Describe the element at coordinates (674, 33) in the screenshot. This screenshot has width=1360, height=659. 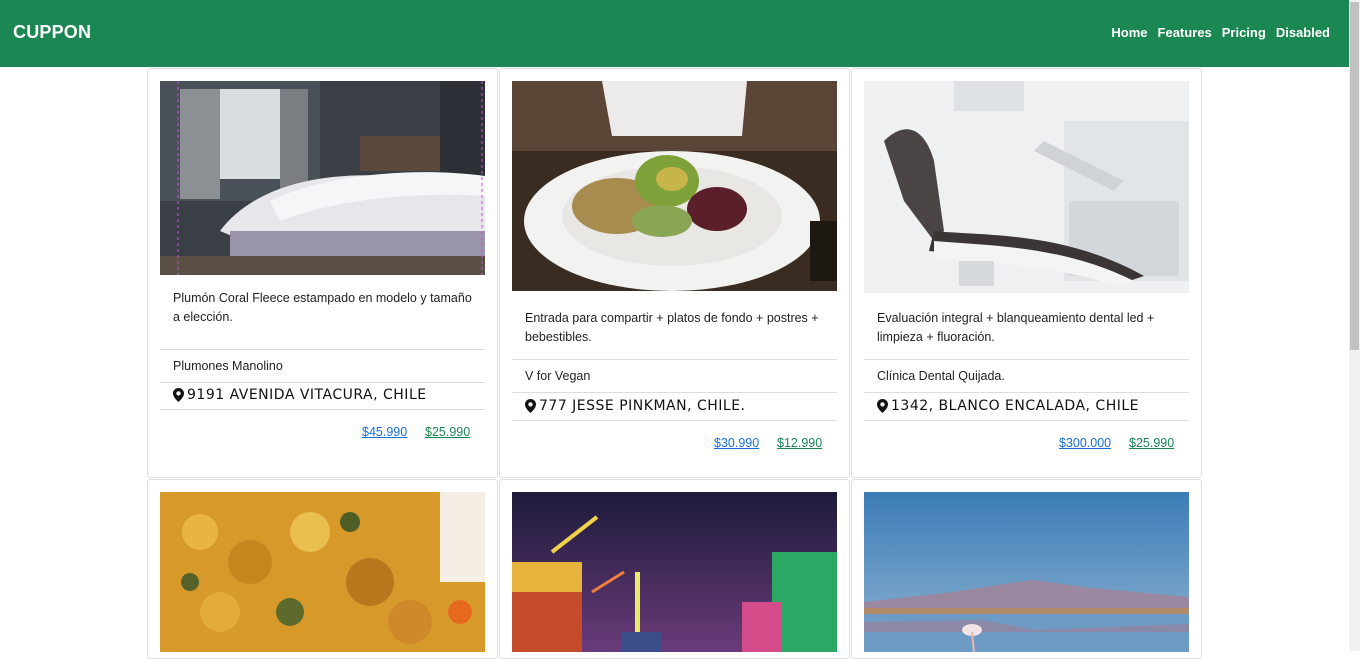
I see `navbar: CUPPON Home Features Pricing Disabled` at that location.